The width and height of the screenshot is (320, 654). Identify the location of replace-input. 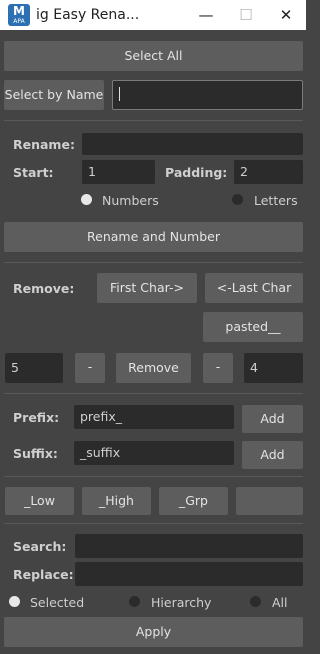
(189, 574).